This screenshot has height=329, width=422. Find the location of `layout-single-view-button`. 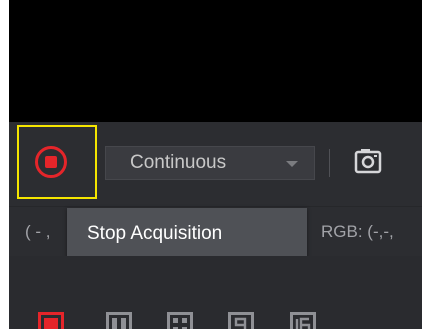

layout-single-view-button is located at coordinates (51, 320).